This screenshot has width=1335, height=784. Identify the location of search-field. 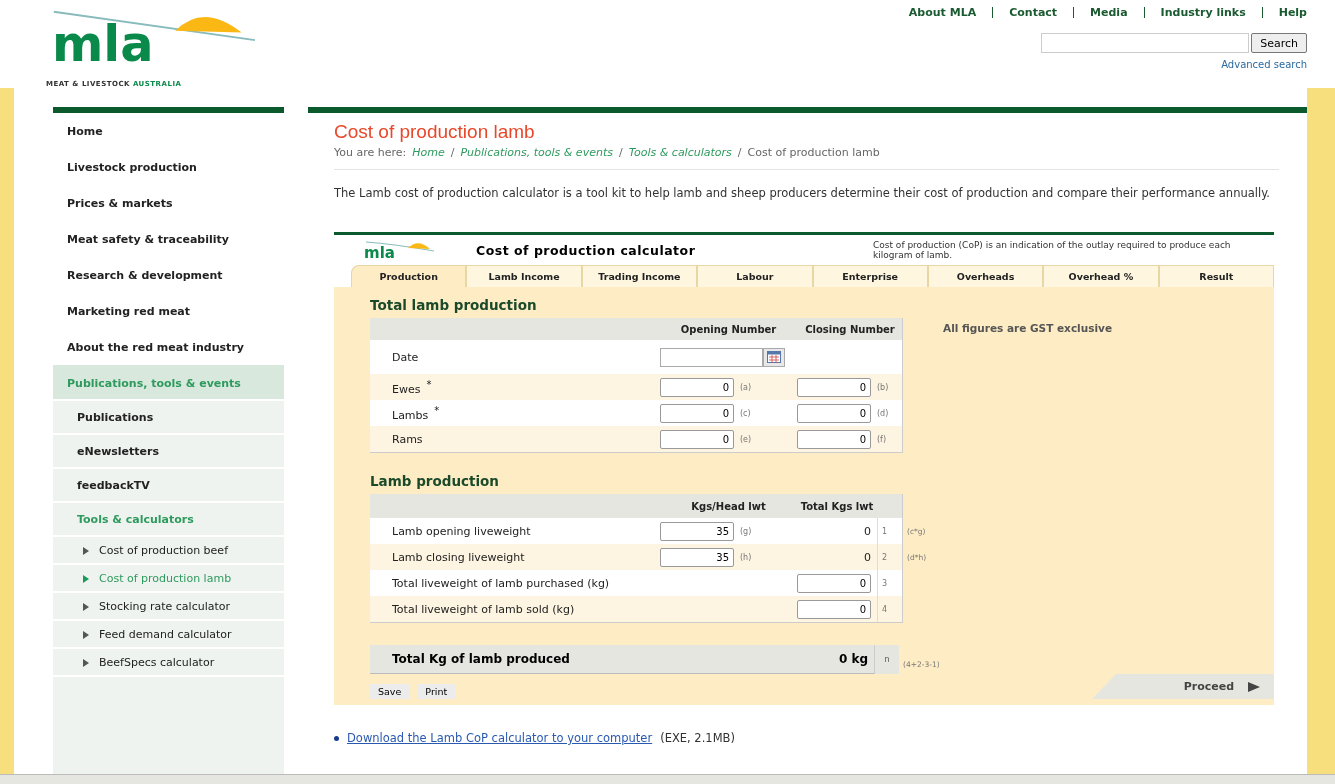
(1145, 43).